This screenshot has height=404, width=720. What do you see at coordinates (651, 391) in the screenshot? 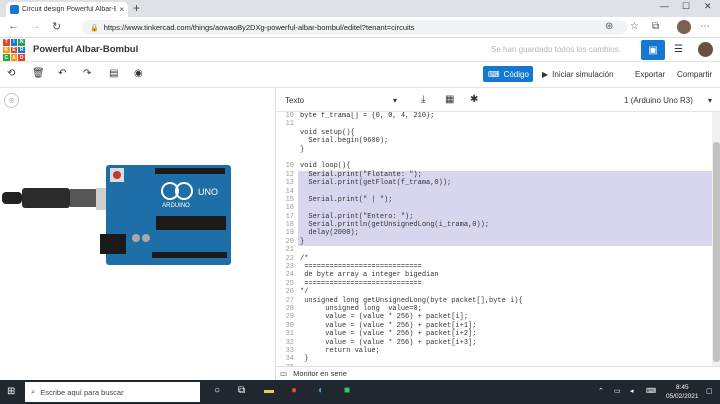
I see `language-icon: ⌨` at bounding box center [651, 391].